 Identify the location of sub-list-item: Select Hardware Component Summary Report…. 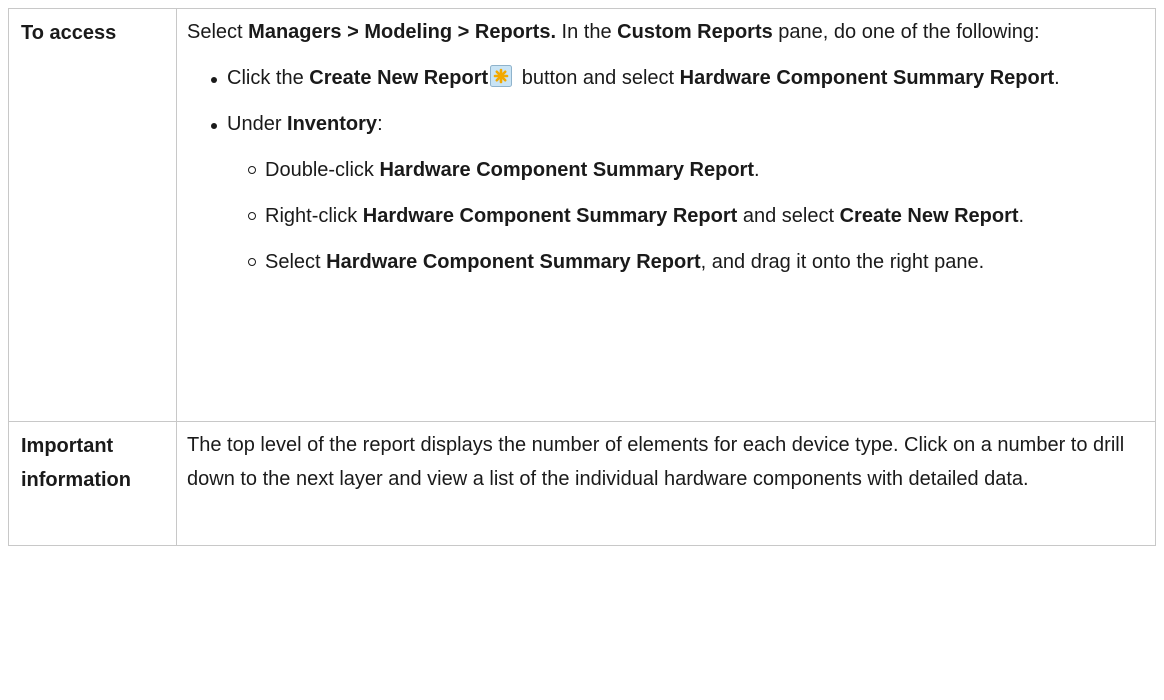
(686, 262).